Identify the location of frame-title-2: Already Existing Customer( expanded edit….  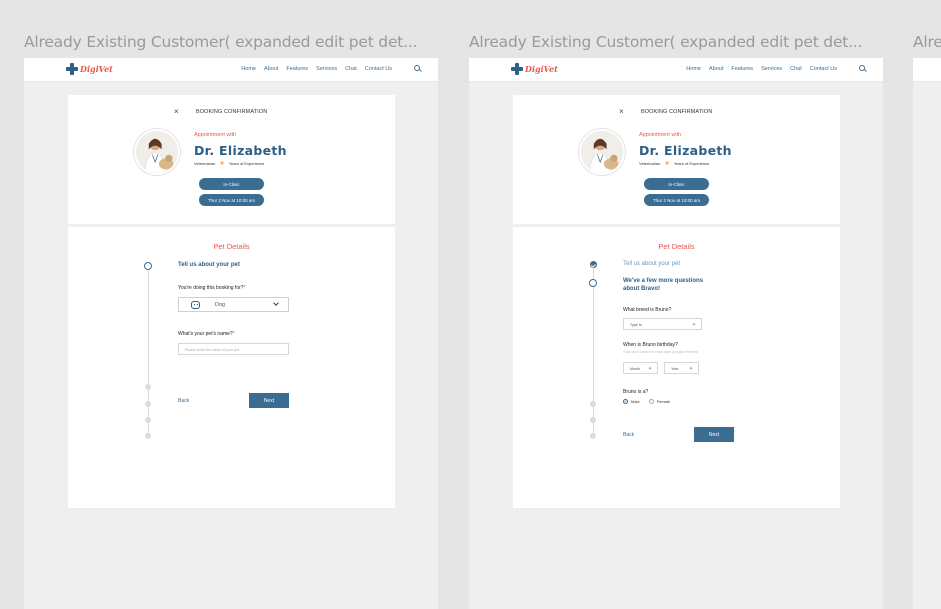
(666, 42).